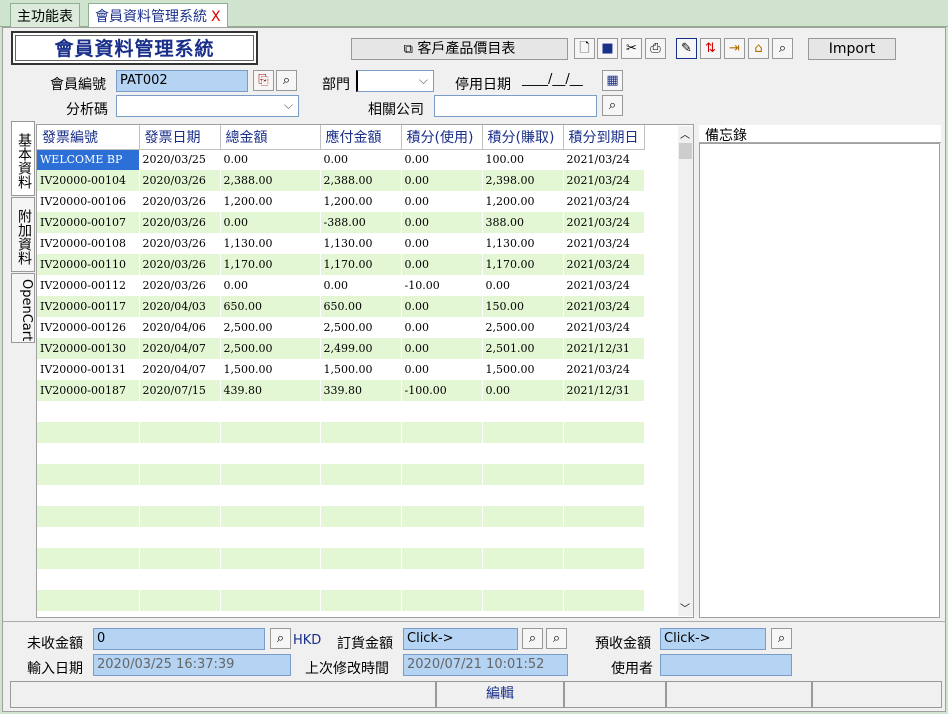 Image resolution: width=948 pixels, height=714 pixels. Describe the element at coordinates (782, 48) in the screenshot. I see `search-help-icon: ⌕` at that location.